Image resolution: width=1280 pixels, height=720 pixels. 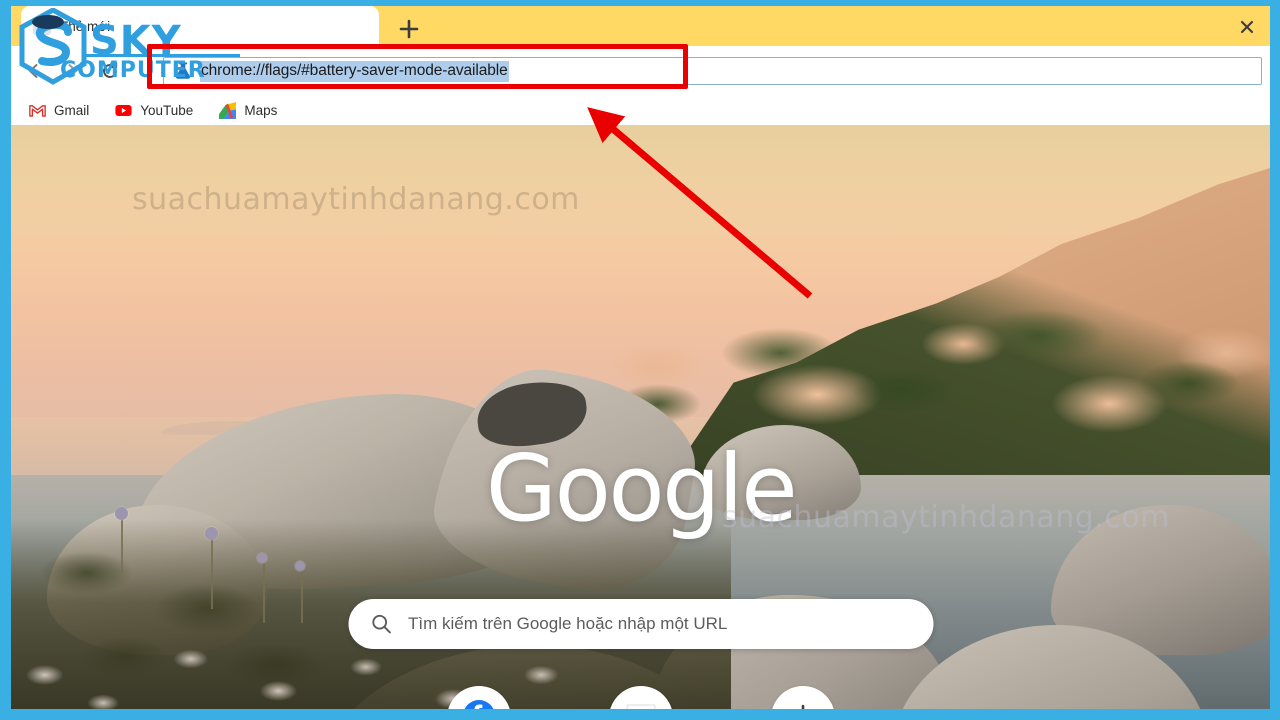 I want to click on gmail-icon, so click(x=37, y=110).